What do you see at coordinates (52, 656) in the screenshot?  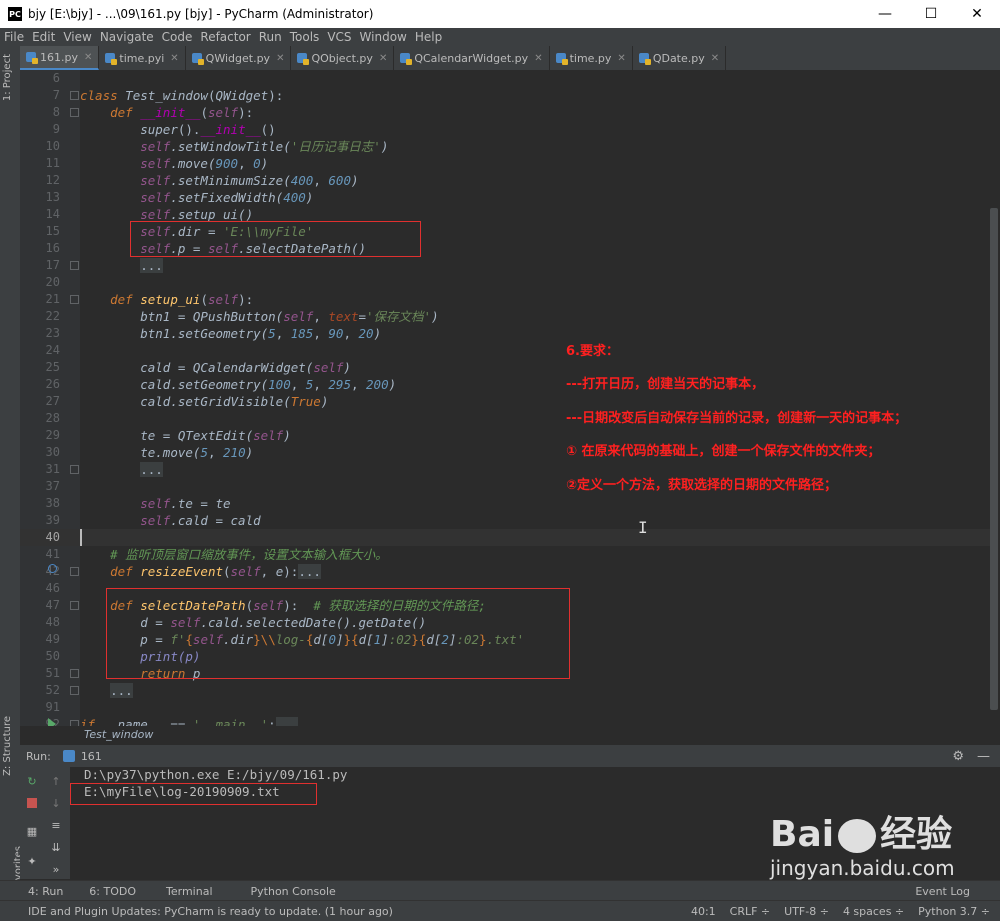 I see `line-number: 50` at bounding box center [52, 656].